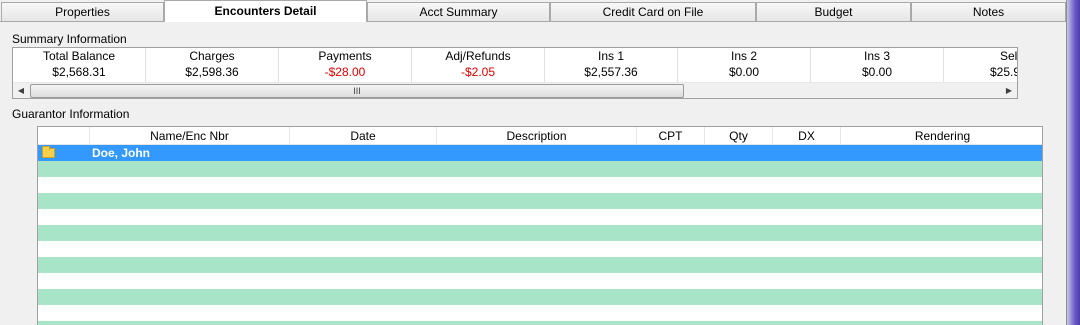 Image resolution: width=1080 pixels, height=325 pixels. I want to click on summary-col-total-balance: Total Balance $2,568.31, so click(79, 65).